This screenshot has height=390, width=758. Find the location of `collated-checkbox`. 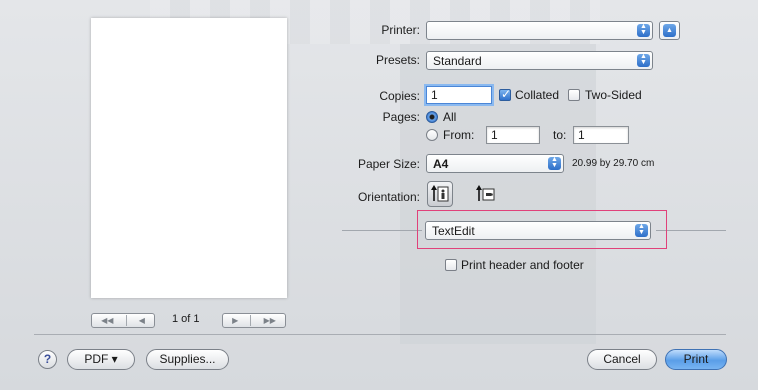

collated-checkbox is located at coordinates (505, 94).